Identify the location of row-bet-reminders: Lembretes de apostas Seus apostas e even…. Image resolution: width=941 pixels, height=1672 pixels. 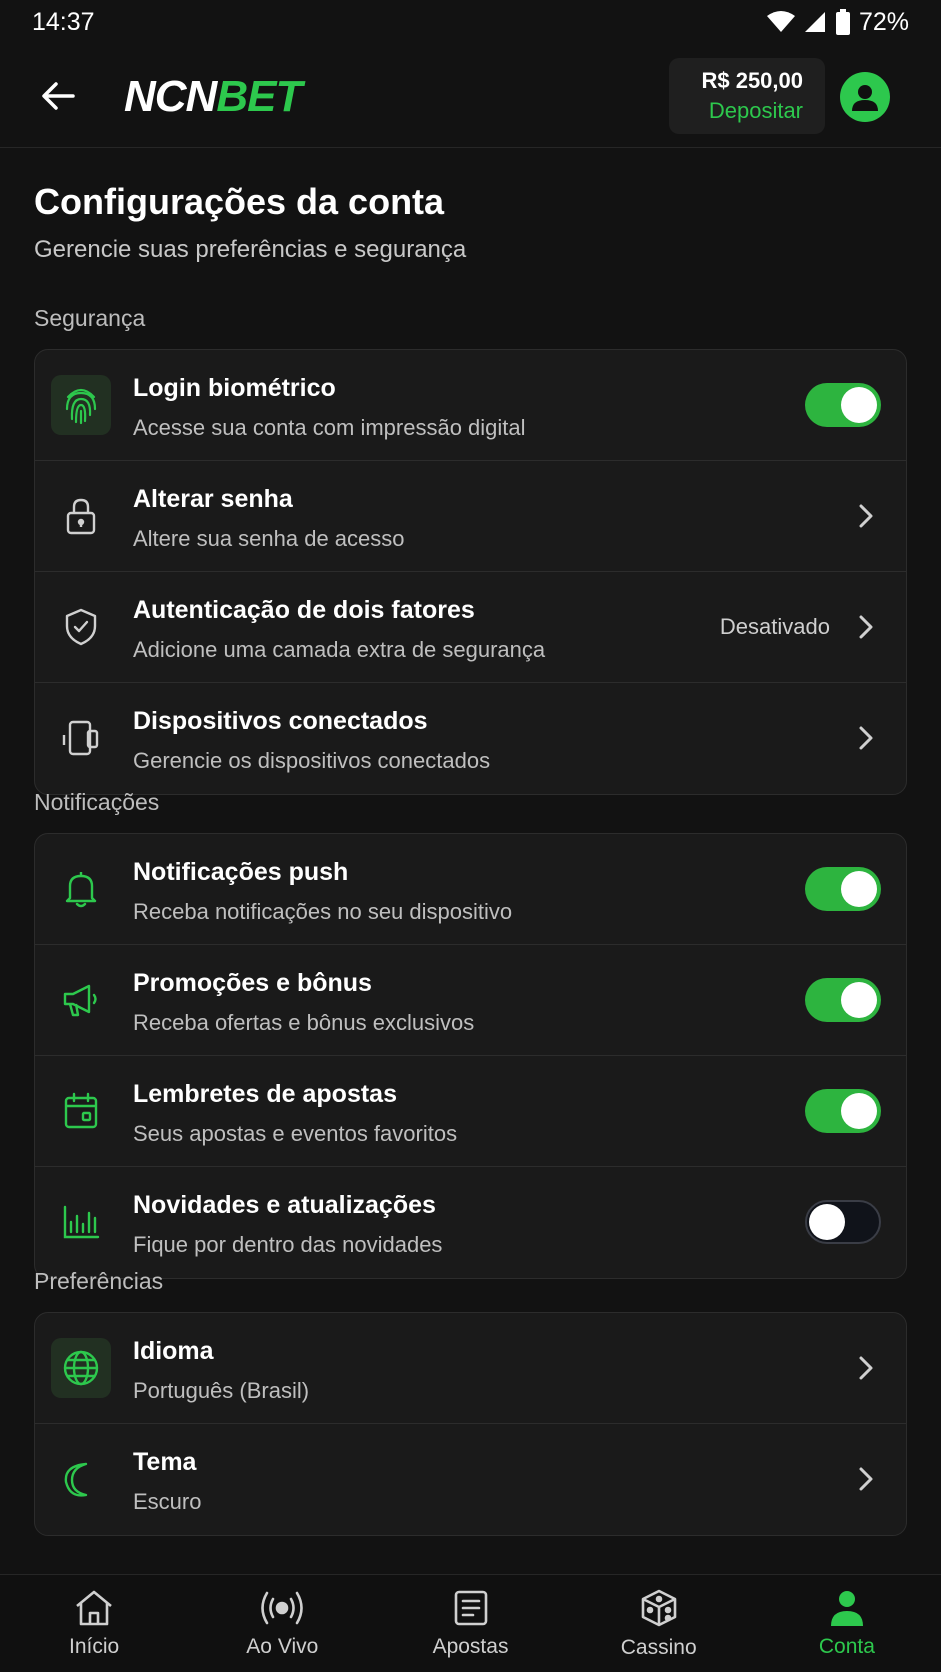
(470, 1111).